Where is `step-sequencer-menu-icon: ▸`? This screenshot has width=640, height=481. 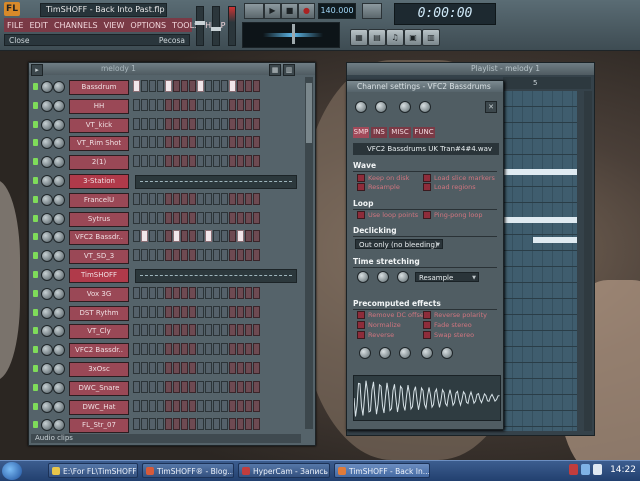 step-sequencer-menu-icon: ▸ is located at coordinates (37, 70).